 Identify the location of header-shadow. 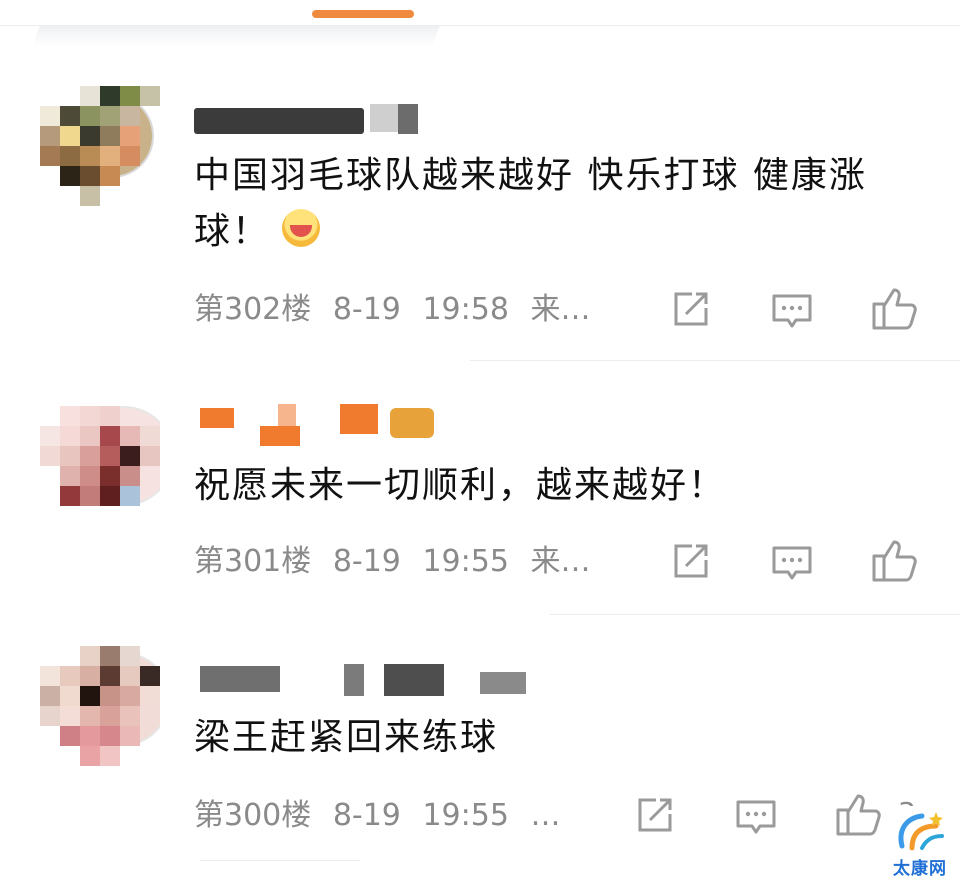
(236, 36).